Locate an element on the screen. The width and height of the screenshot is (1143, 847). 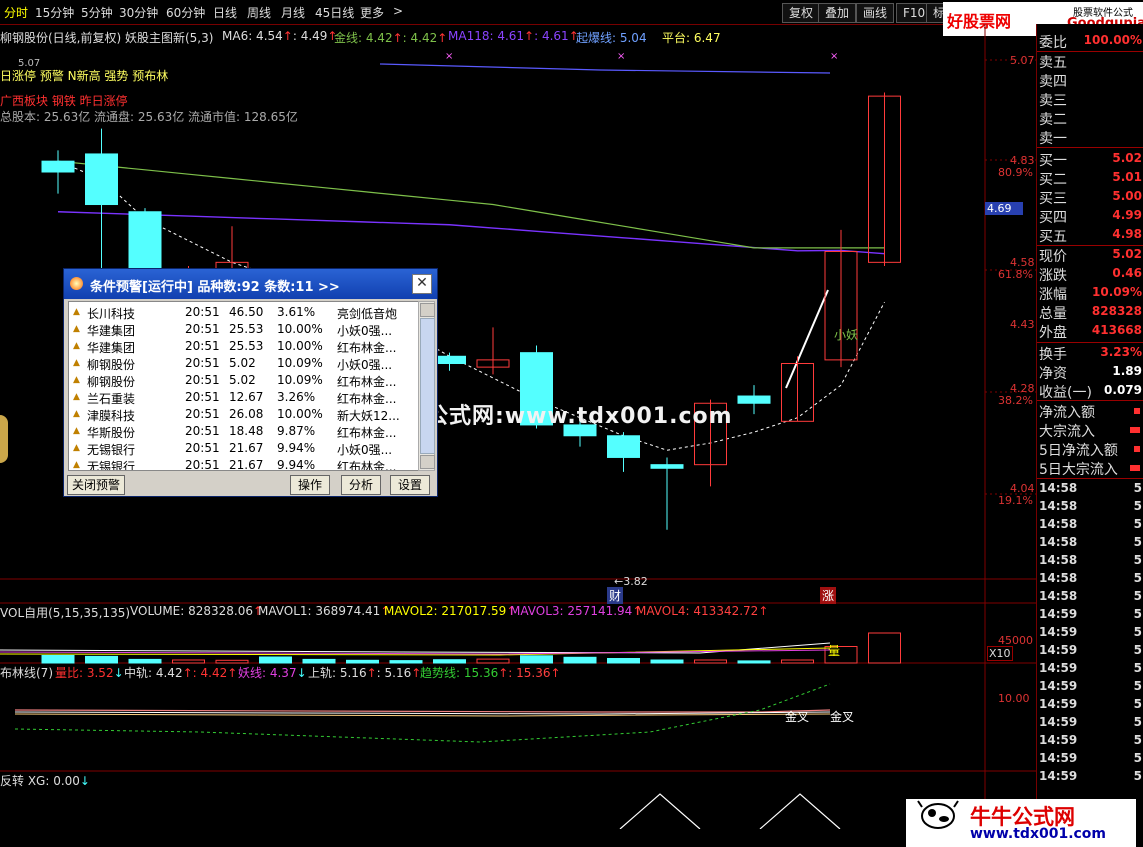
vol-unit: X10 is located at coordinates (1000, 653).